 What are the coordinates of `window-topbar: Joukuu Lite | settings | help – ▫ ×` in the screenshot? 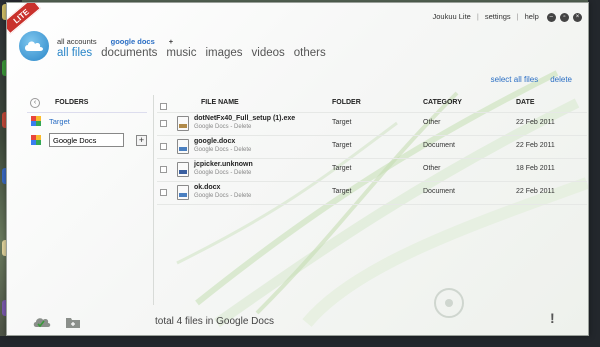 It's located at (507, 16).